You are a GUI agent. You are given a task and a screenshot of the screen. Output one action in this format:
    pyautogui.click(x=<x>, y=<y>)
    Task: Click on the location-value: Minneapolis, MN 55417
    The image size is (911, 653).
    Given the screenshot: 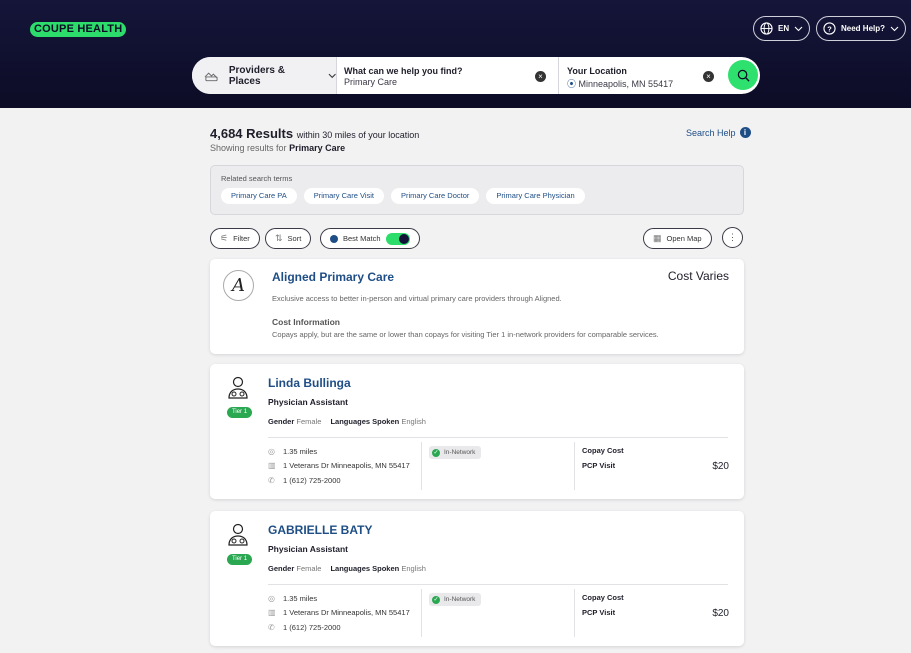 What is the action you would take?
    pyautogui.click(x=626, y=84)
    